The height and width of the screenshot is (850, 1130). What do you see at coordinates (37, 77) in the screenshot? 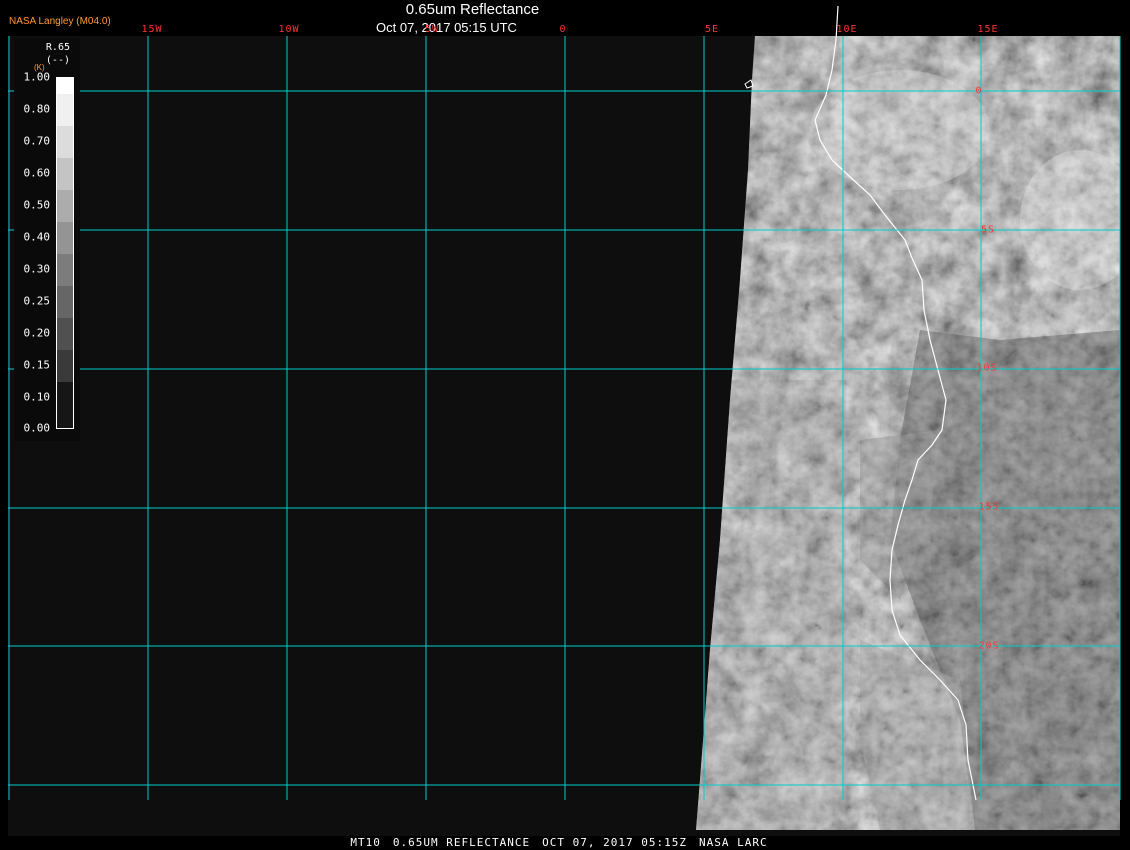
I see `colorbar-tick: 1.00` at bounding box center [37, 77].